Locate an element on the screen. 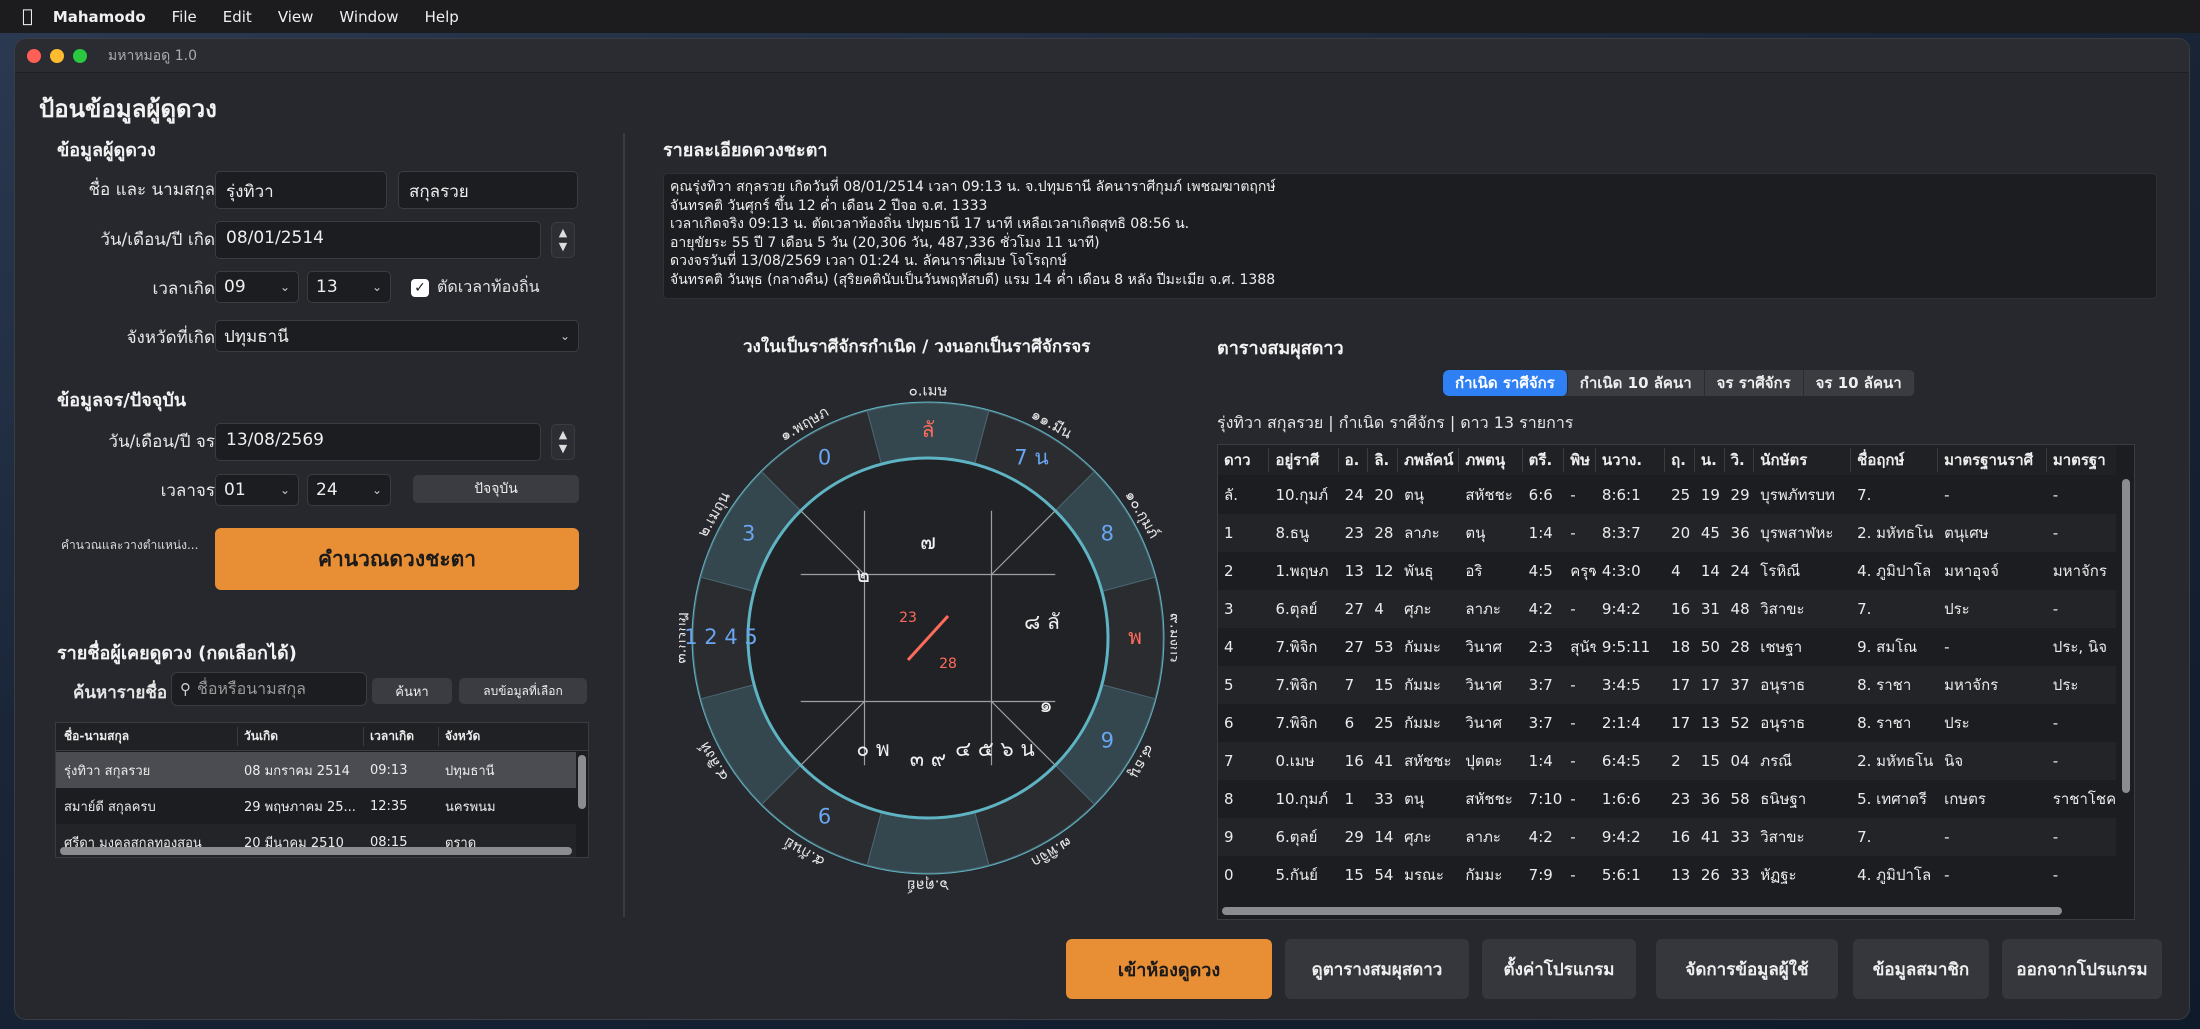  planet-col-header: มาตรฐา is located at coordinates (2081, 460).